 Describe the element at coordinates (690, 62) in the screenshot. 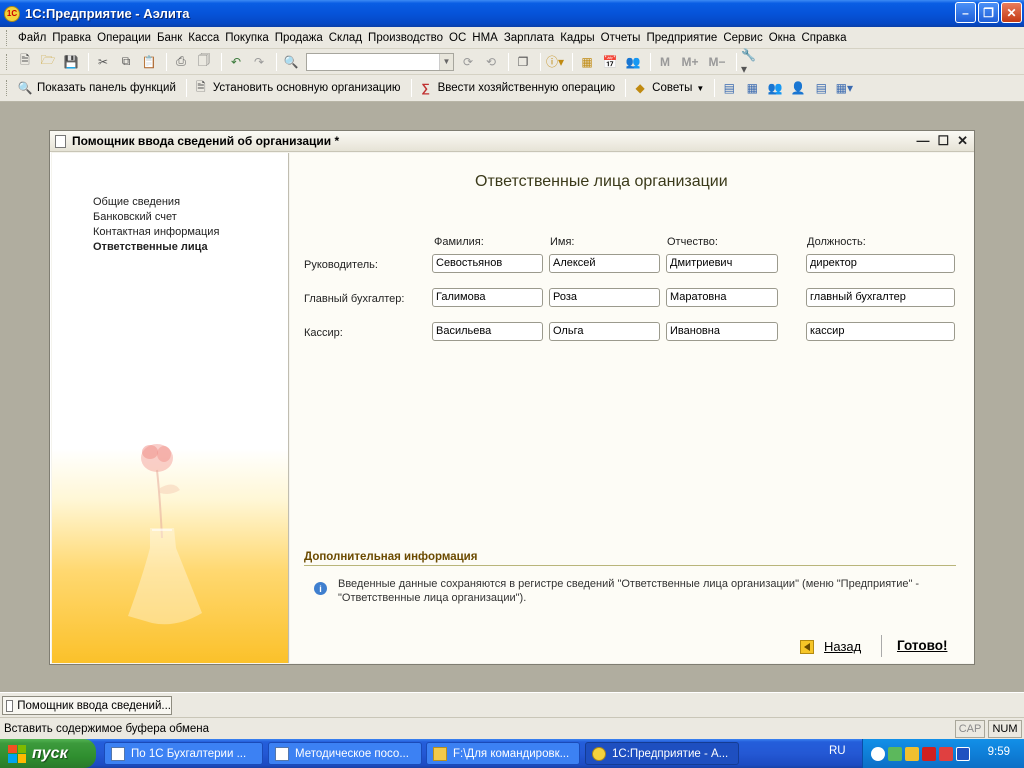

I see `memory-plus-icon: M+` at that location.